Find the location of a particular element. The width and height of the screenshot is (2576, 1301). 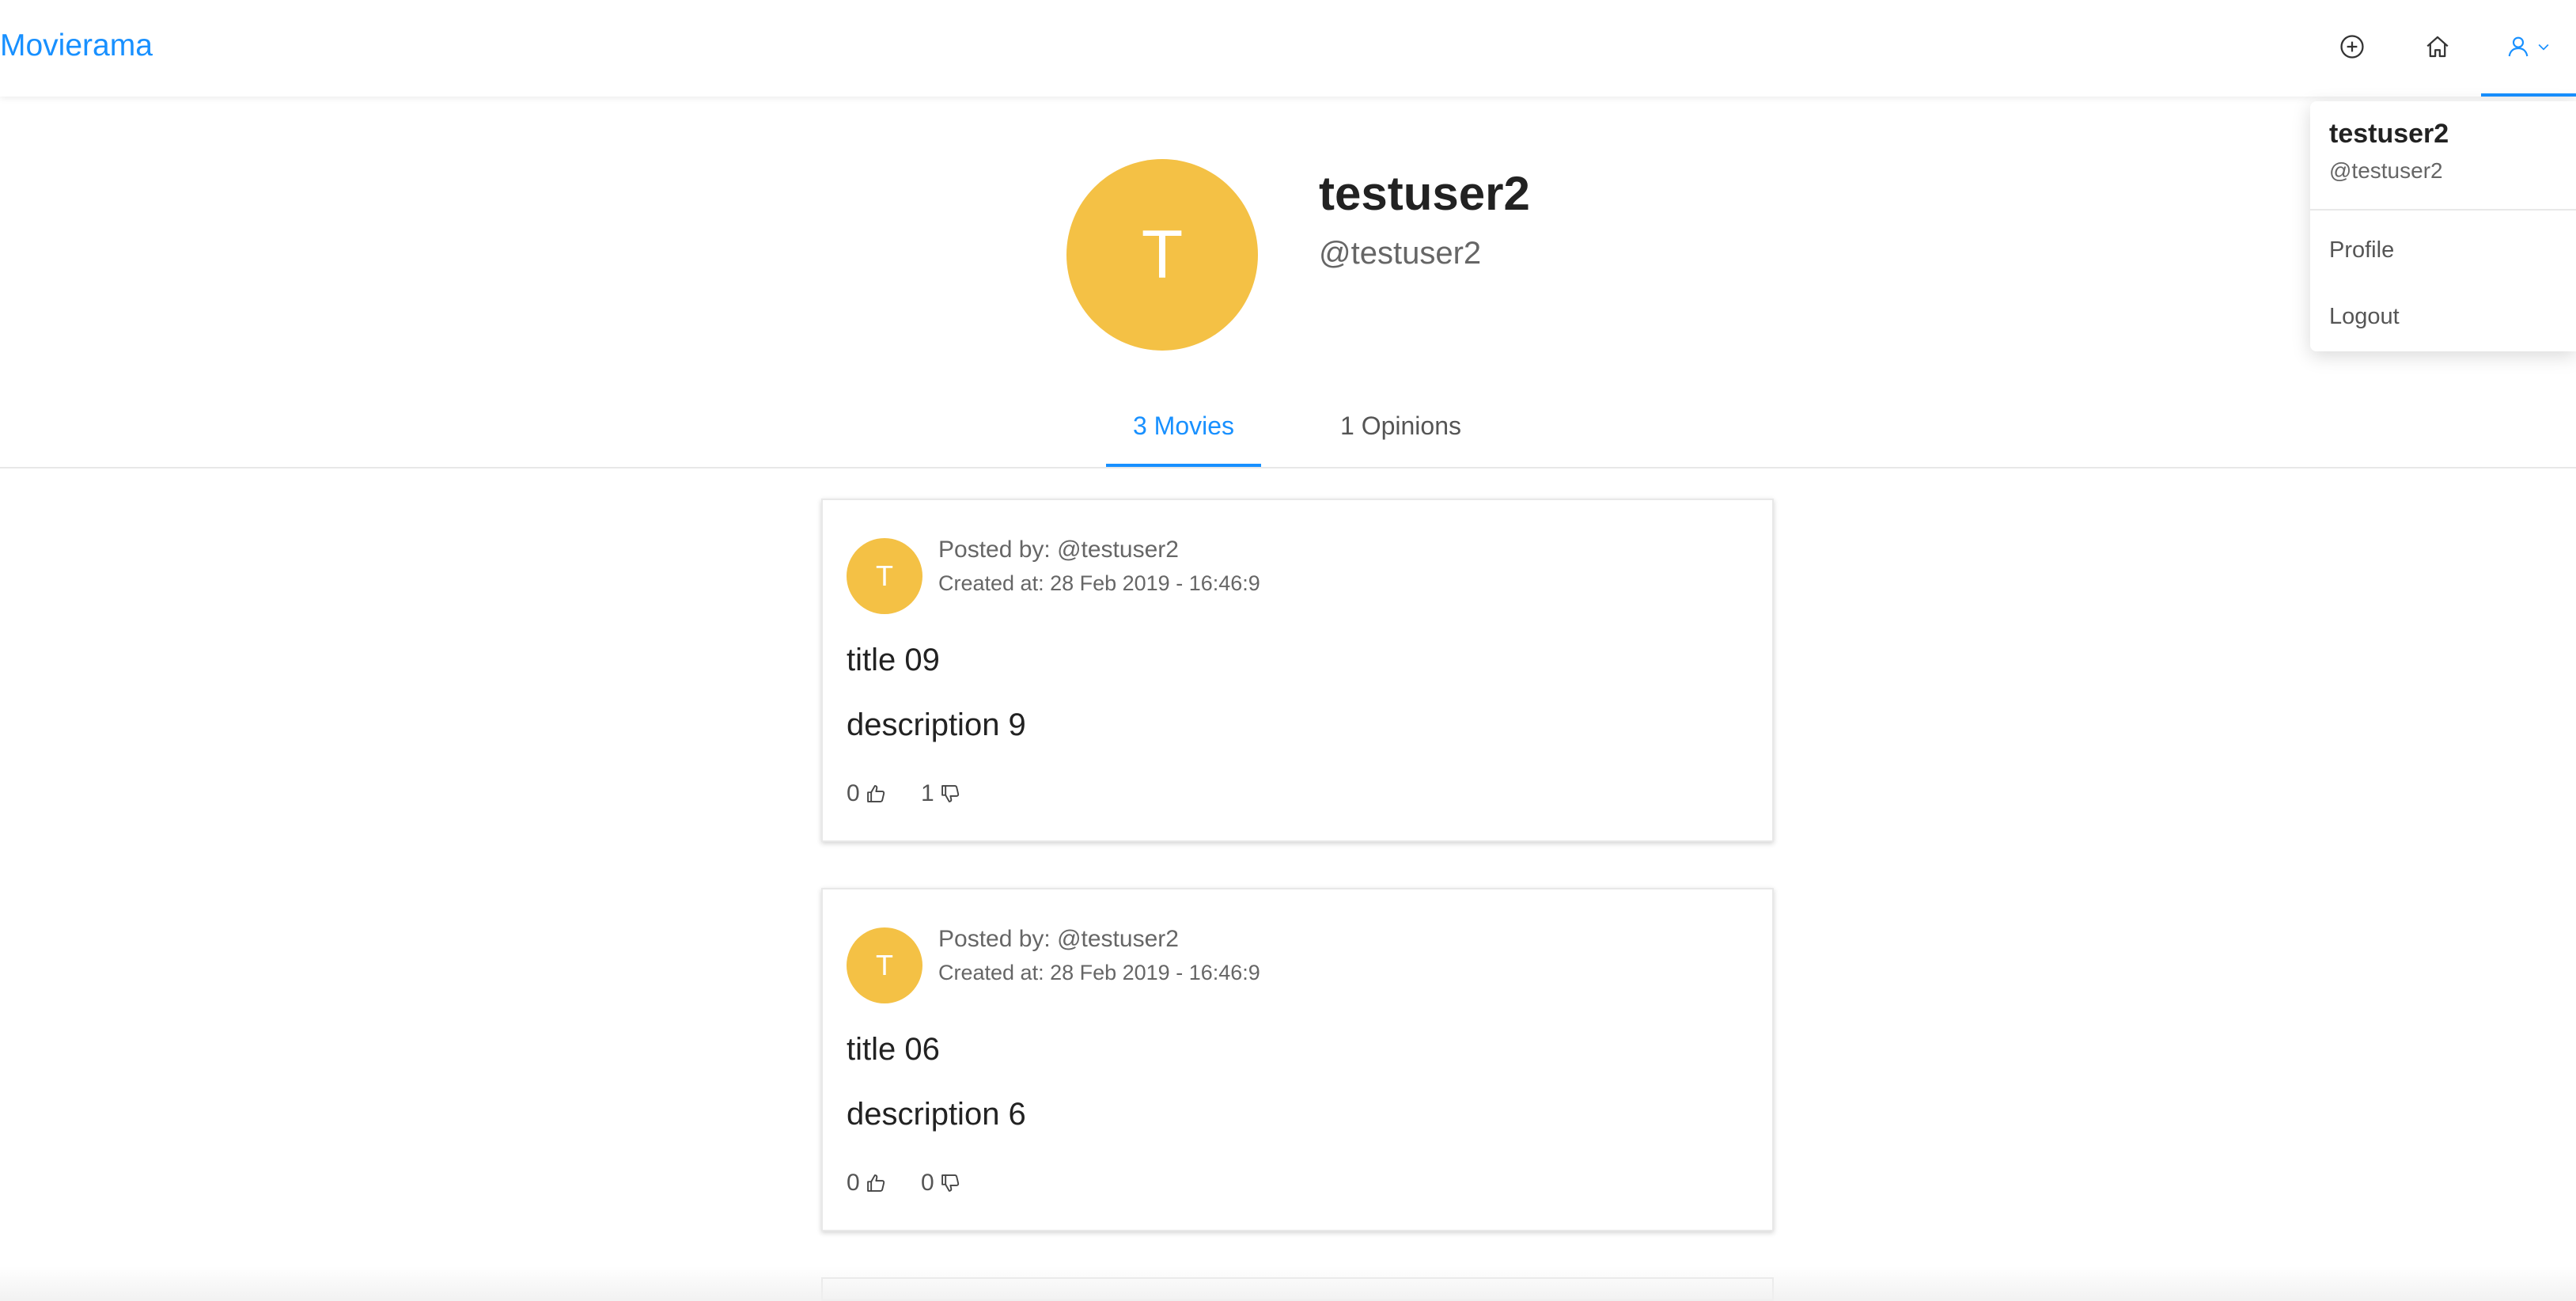

movie-title: title 06 is located at coordinates (893, 1049).